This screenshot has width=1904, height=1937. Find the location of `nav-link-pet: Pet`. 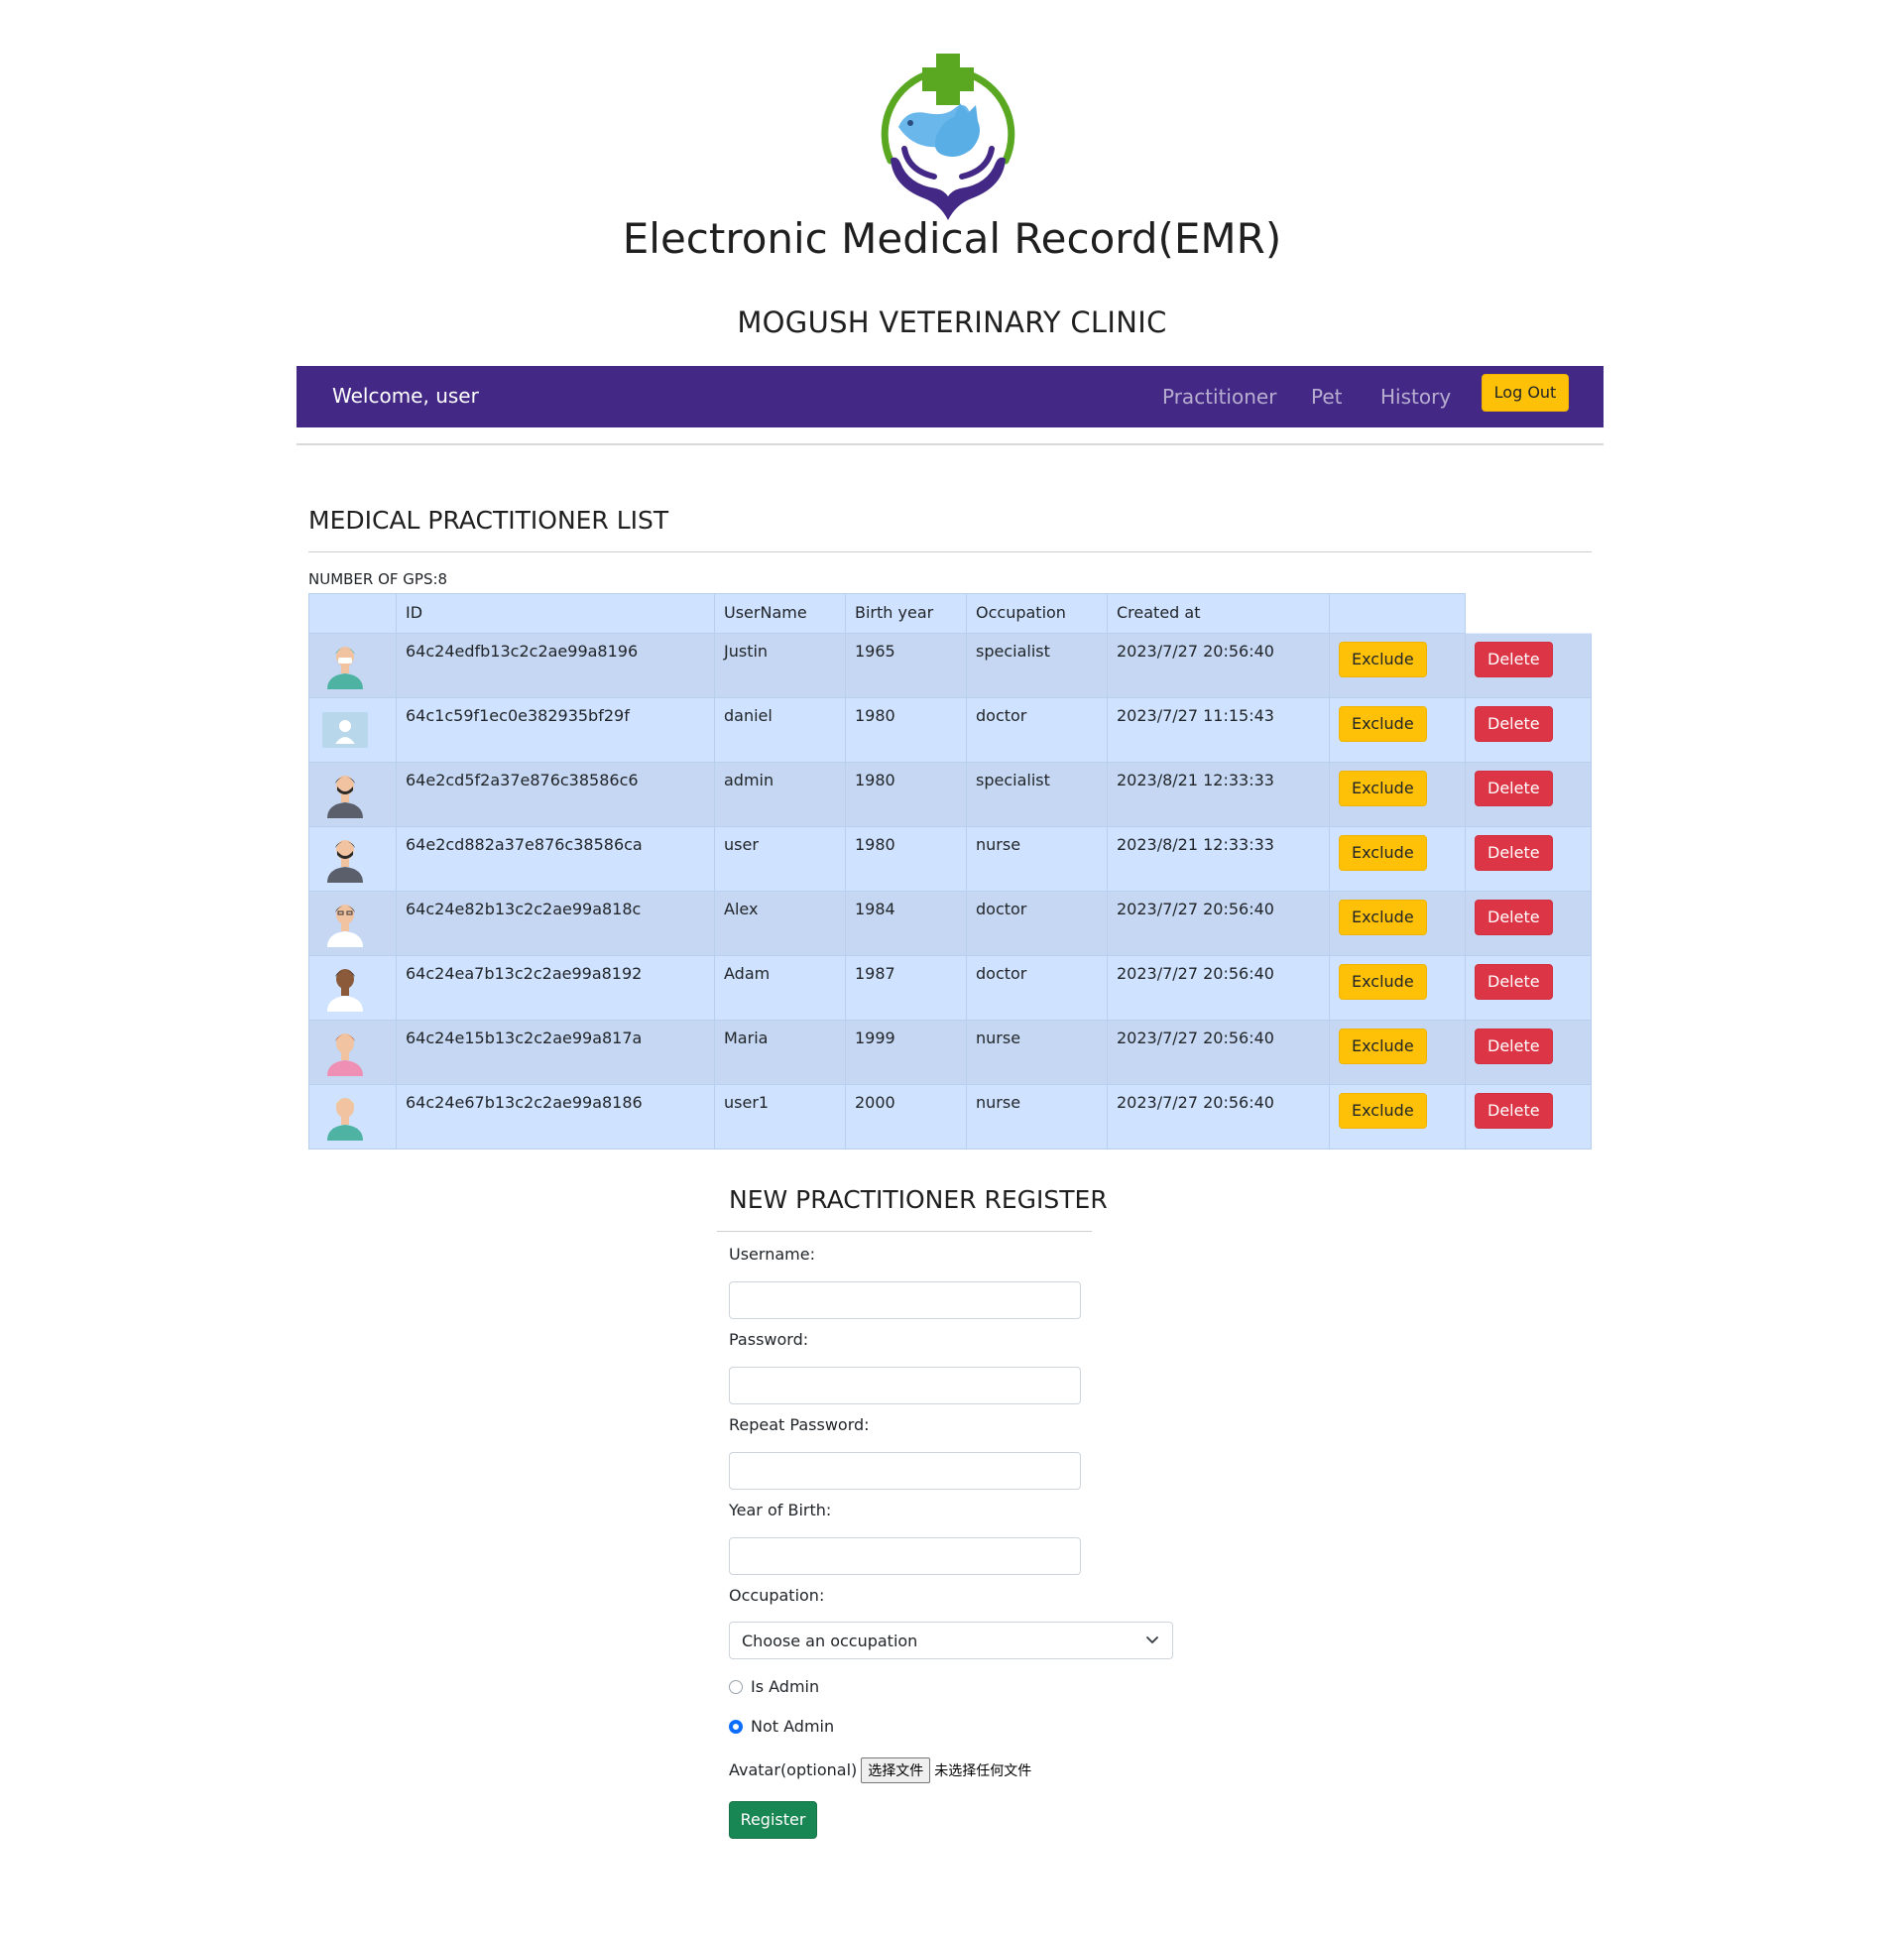

nav-link-pet: Pet is located at coordinates (1327, 397).